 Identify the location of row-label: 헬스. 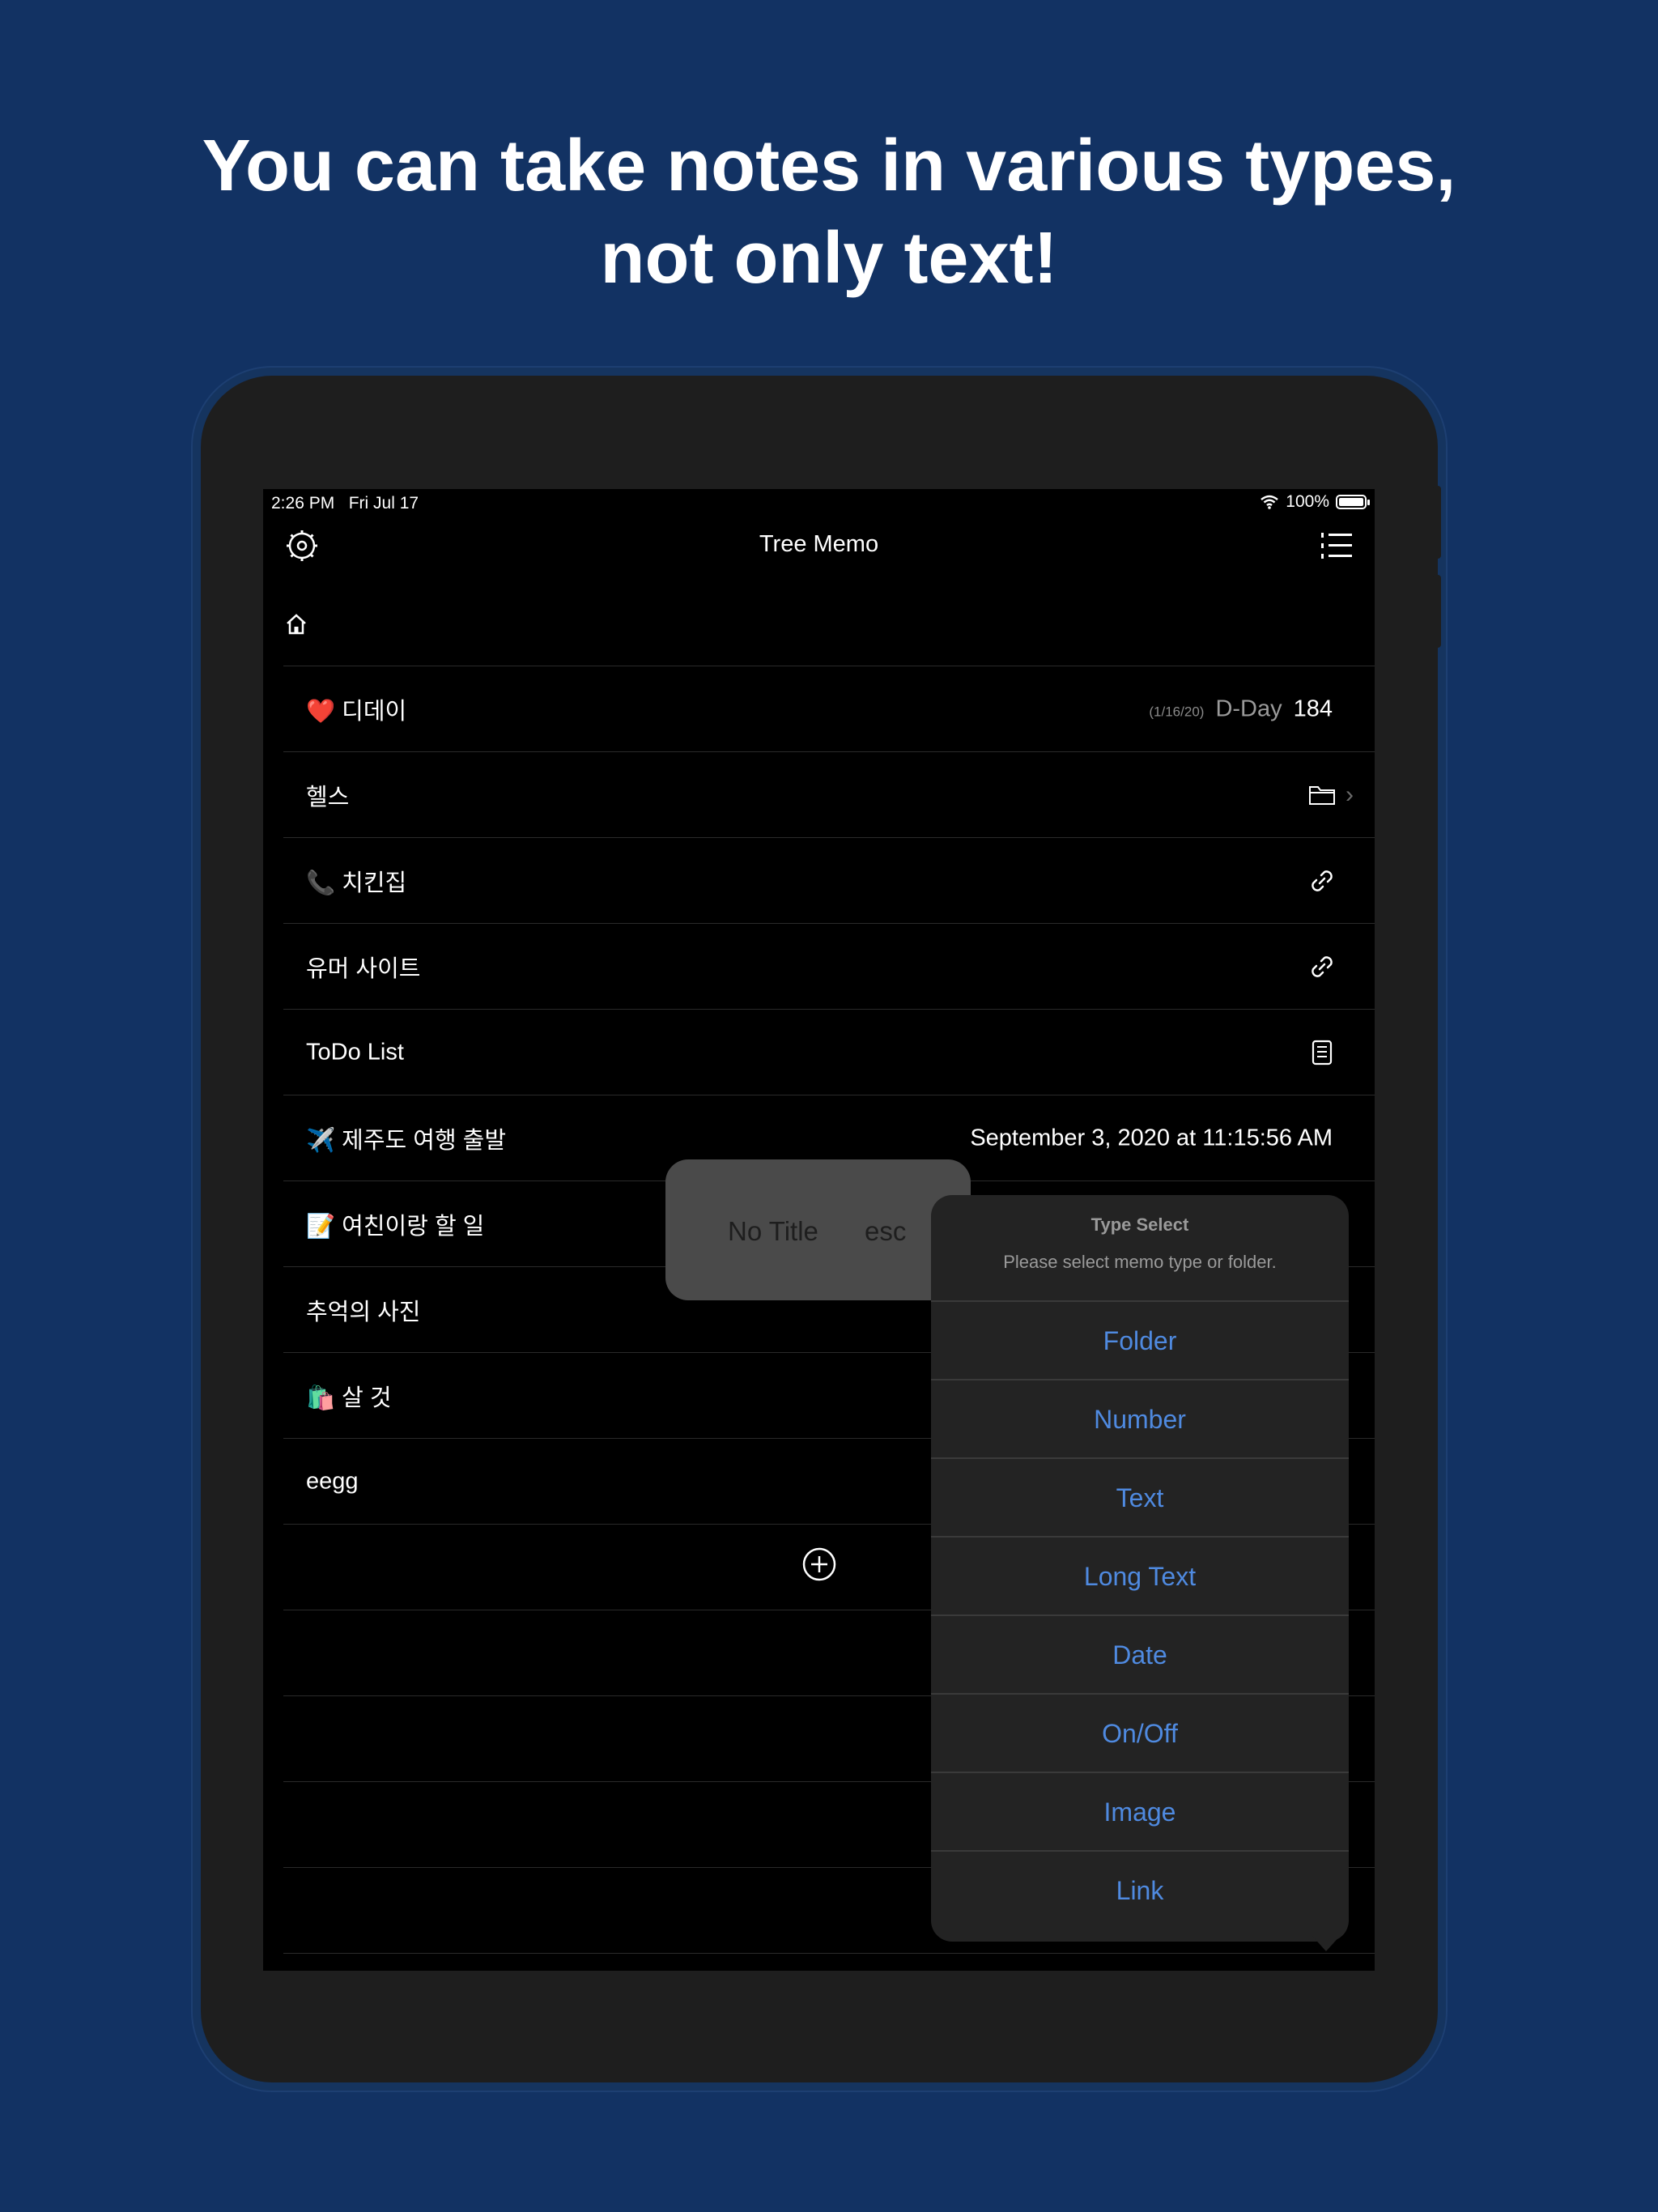
(328, 797).